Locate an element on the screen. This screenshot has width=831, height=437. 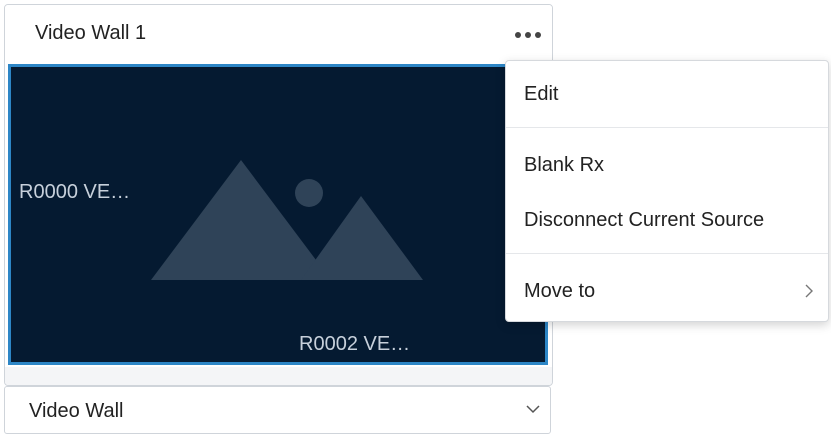
more-horizontal-icon is located at coordinates (518, 35).